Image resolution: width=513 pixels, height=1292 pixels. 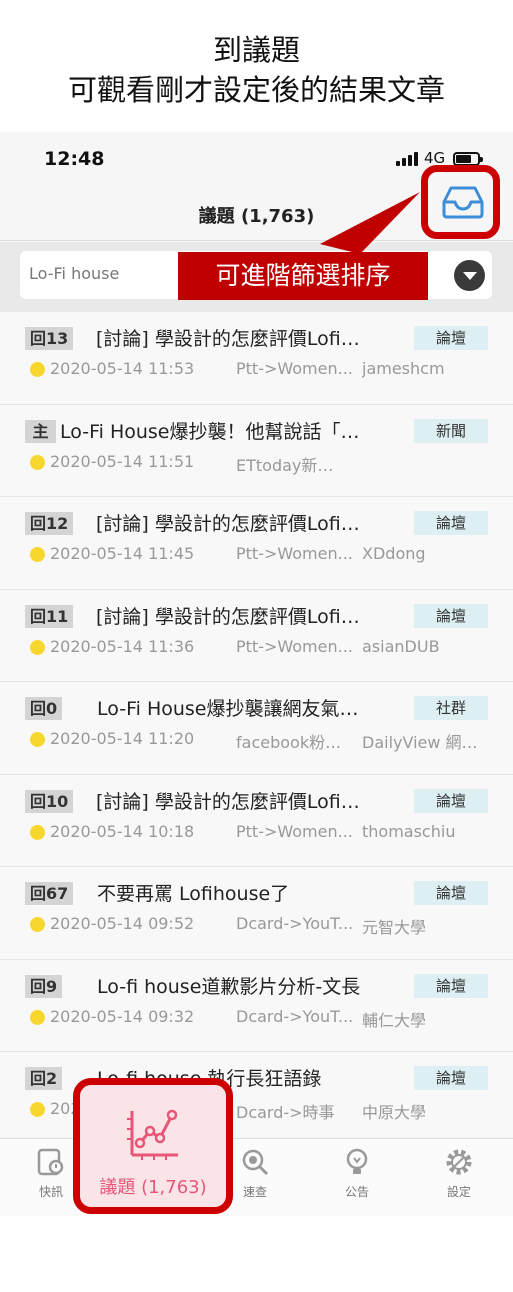 What do you see at coordinates (50, 1162) in the screenshot?
I see `news-tablet-icon` at bounding box center [50, 1162].